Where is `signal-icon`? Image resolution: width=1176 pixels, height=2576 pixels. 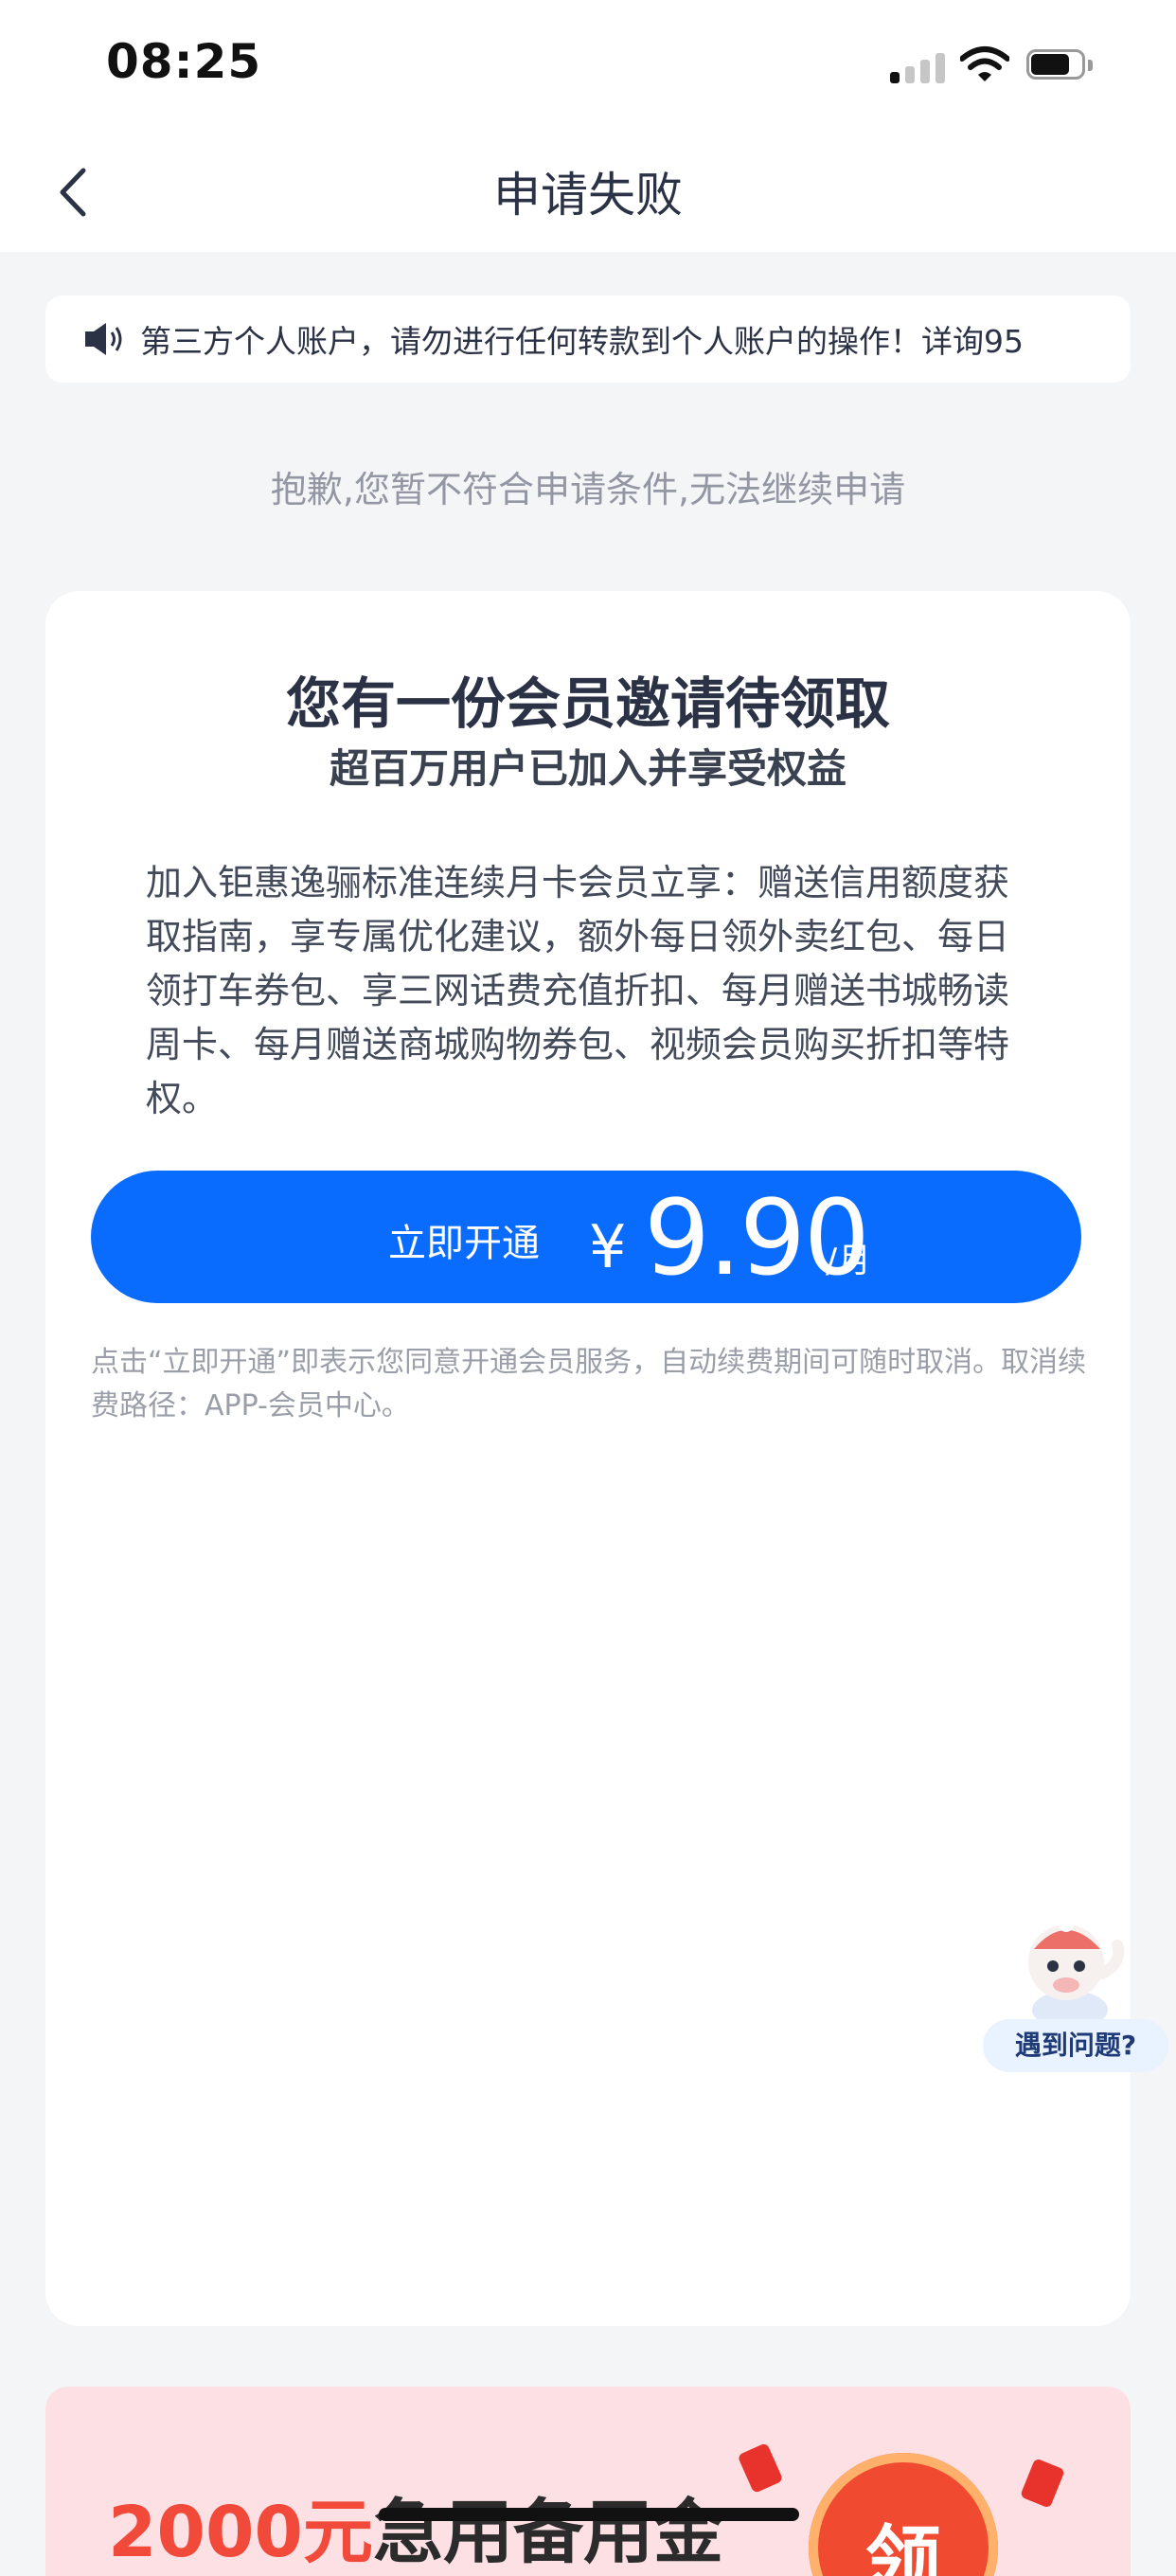 signal-icon is located at coordinates (917, 67).